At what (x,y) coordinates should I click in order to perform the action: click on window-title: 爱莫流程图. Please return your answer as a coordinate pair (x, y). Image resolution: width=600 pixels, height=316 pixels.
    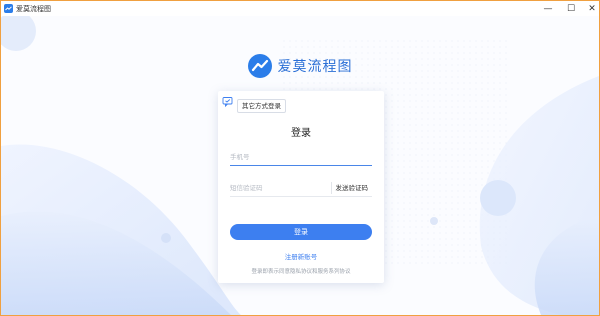
    Looking at the image, I should click on (33, 8).